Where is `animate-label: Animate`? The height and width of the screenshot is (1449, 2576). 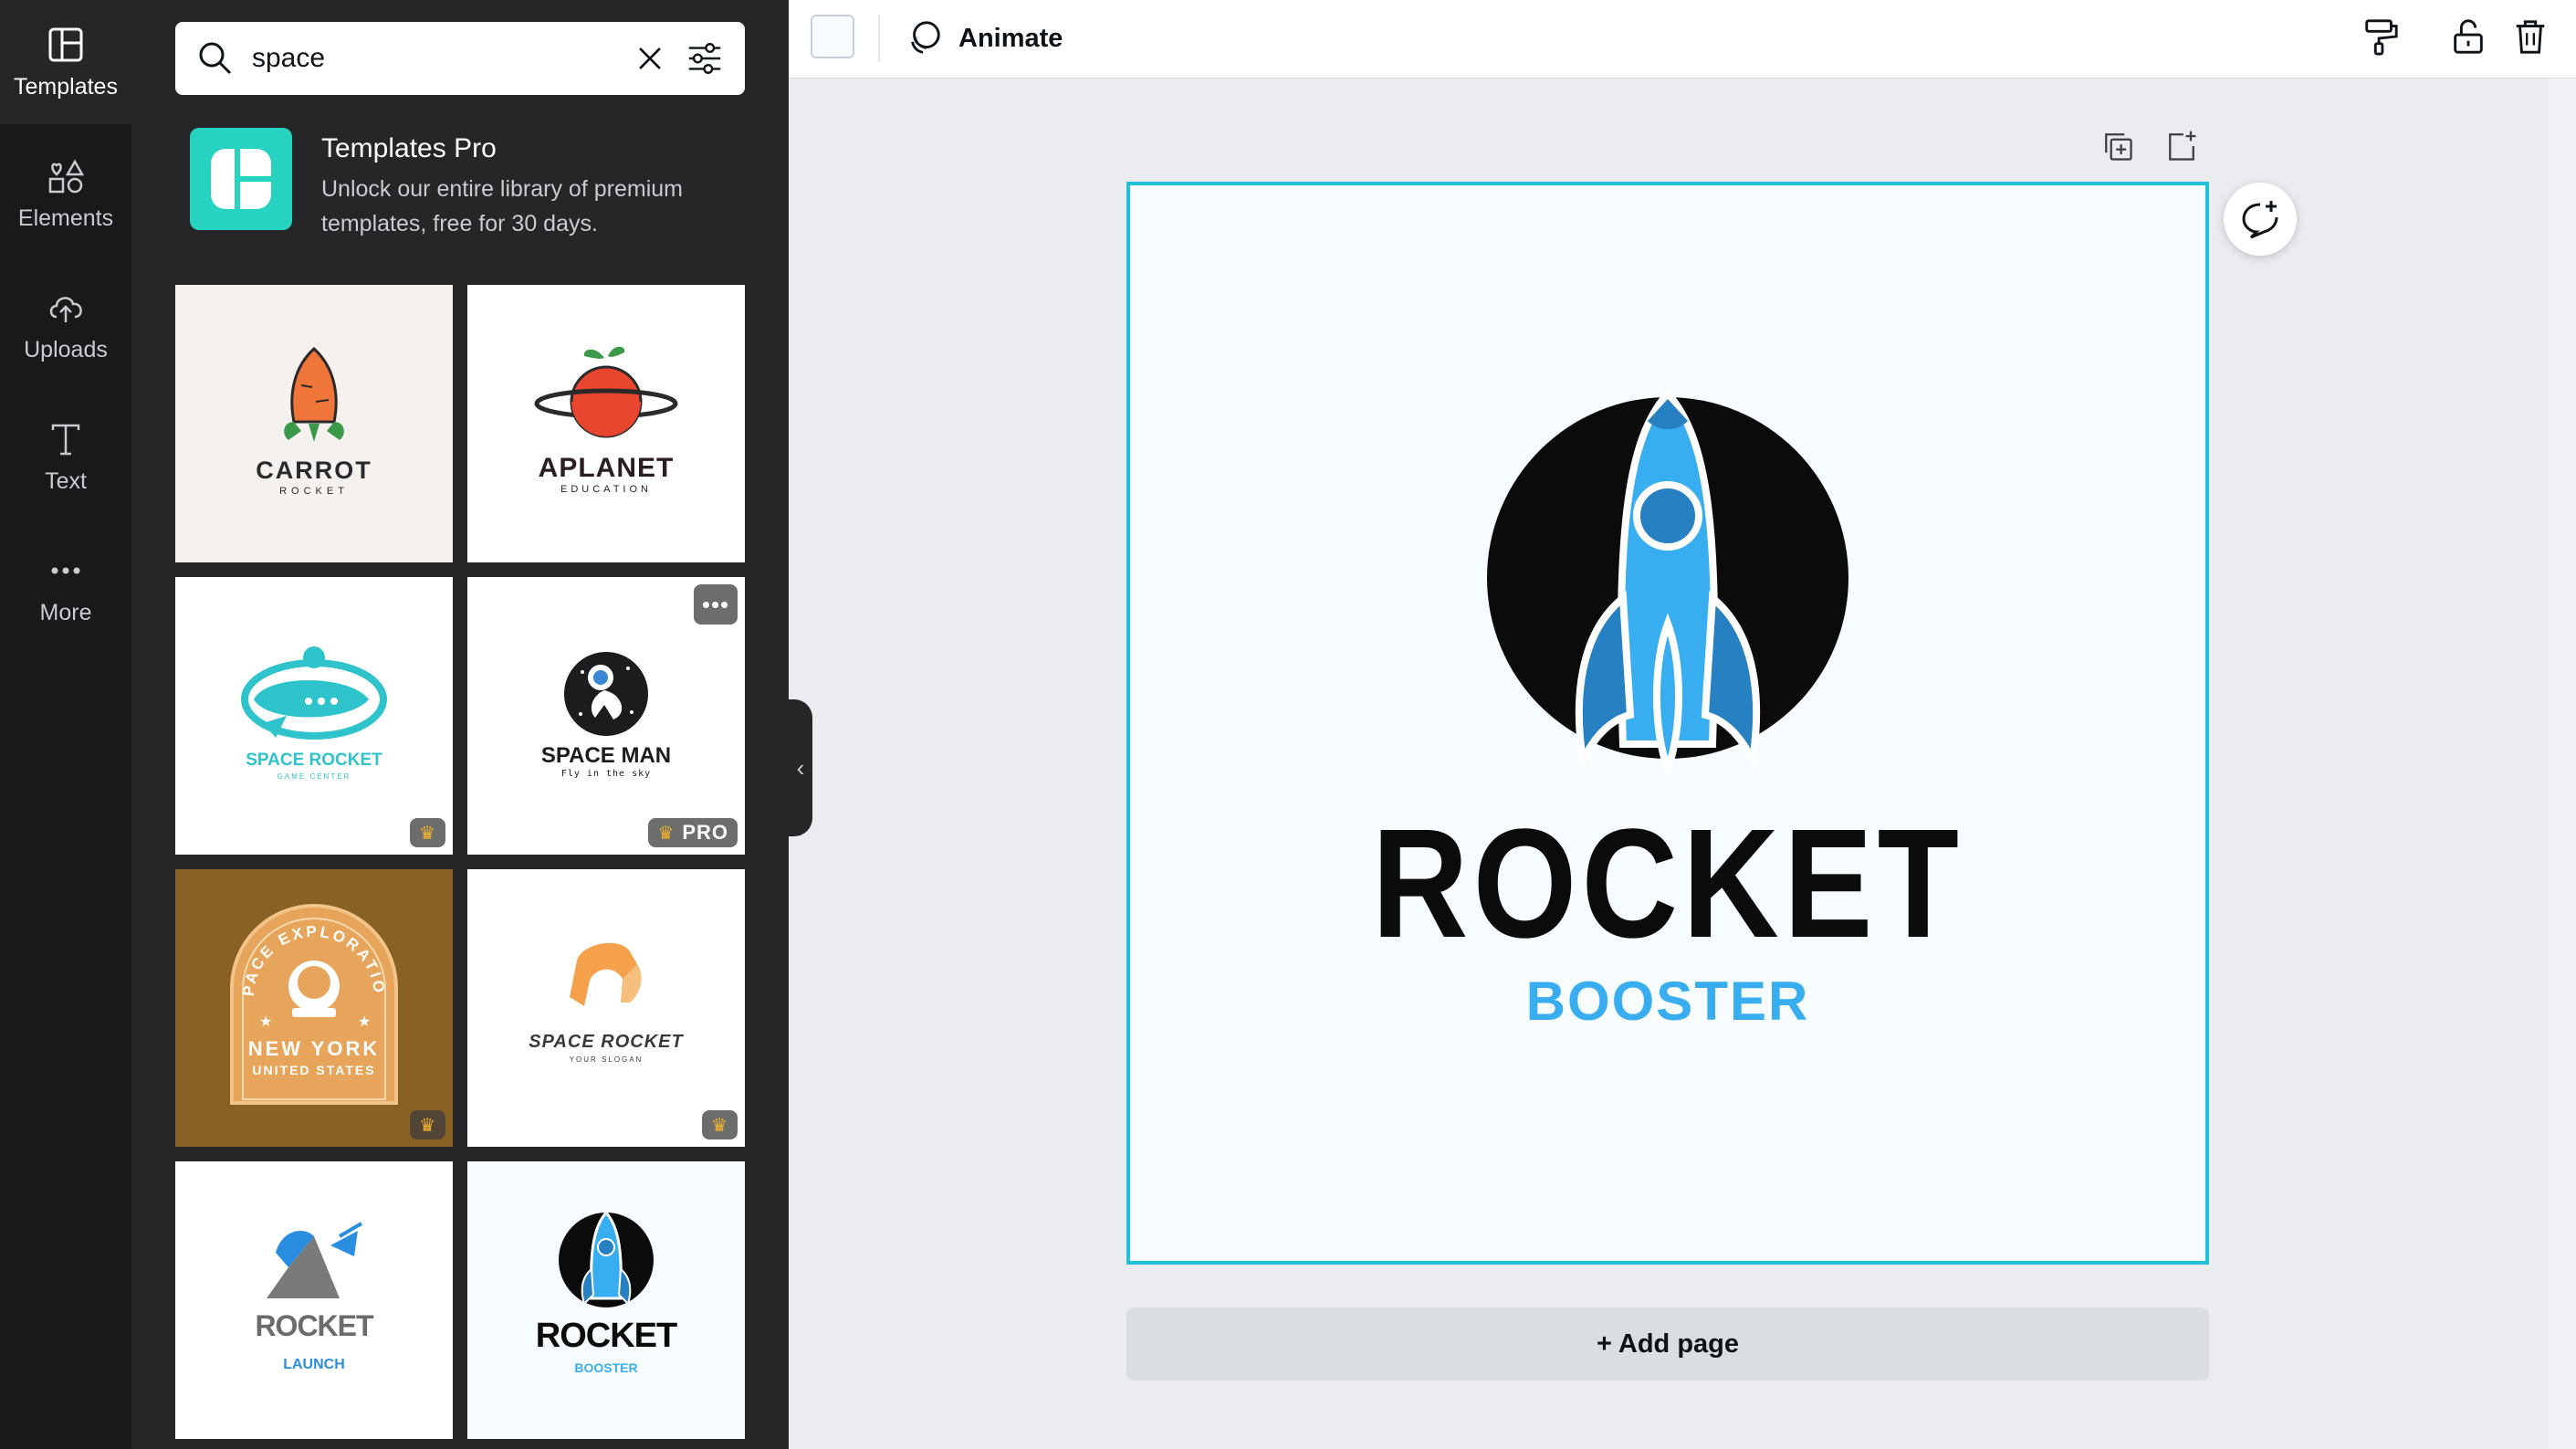
animate-label: Animate is located at coordinates (1011, 38).